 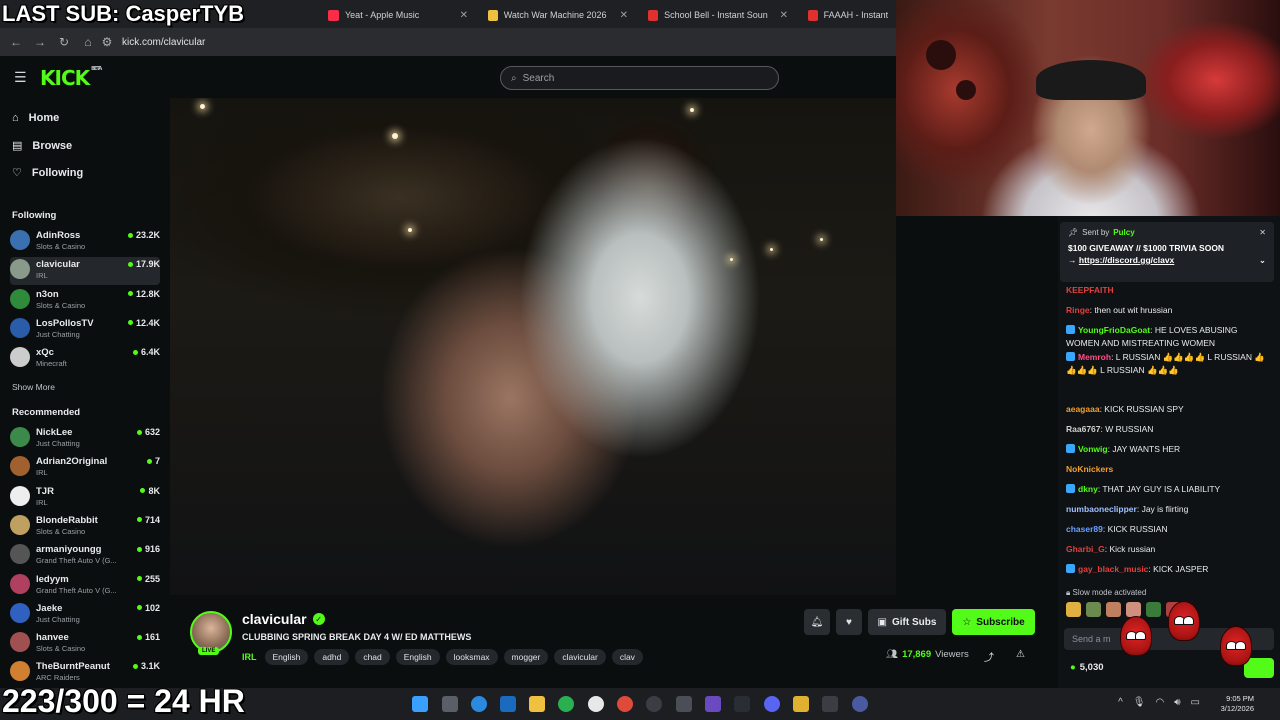 I want to click on file-explorer-icon, so click(x=537, y=704).